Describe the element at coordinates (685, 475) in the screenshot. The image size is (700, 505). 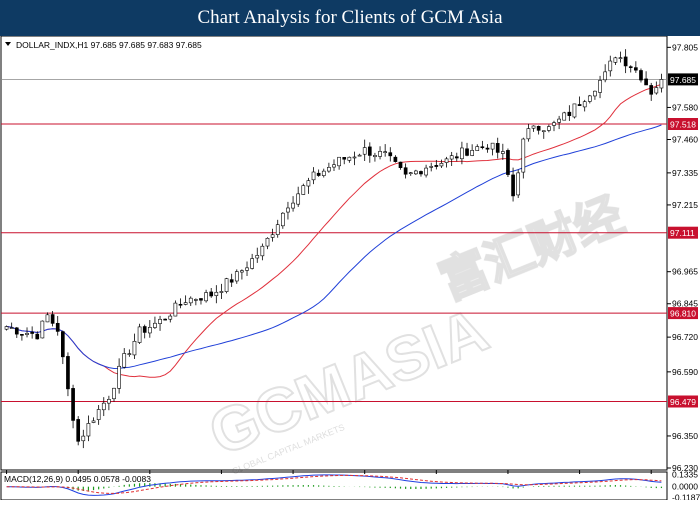
I see `macd-tick-label: 0.1335` at that location.